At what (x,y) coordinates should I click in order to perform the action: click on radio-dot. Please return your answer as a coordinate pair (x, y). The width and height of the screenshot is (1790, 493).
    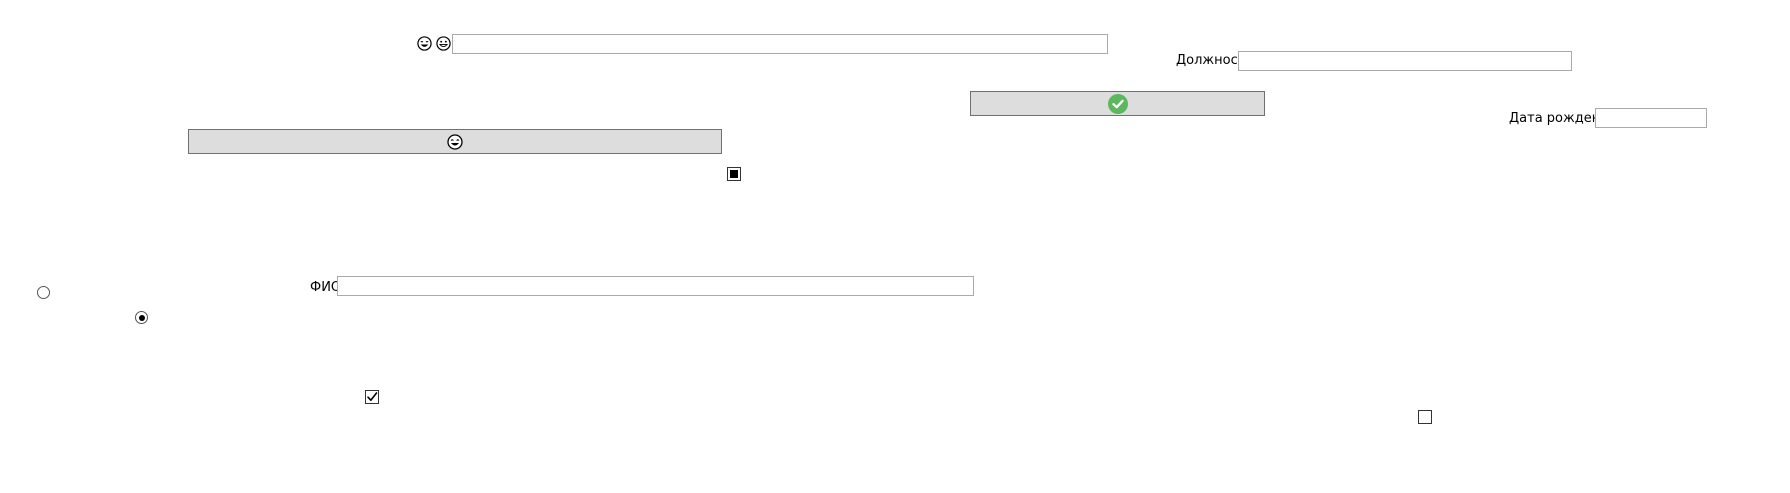
    Looking at the image, I should click on (141, 317).